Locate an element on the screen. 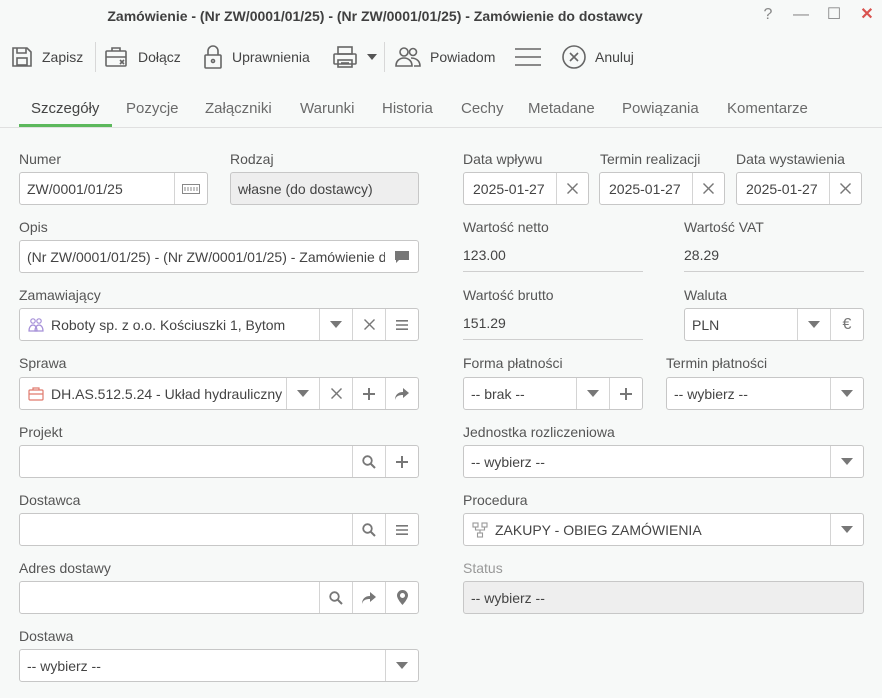 The height and width of the screenshot is (698, 882). tab-conditions: Warunki is located at coordinates (327, 108).